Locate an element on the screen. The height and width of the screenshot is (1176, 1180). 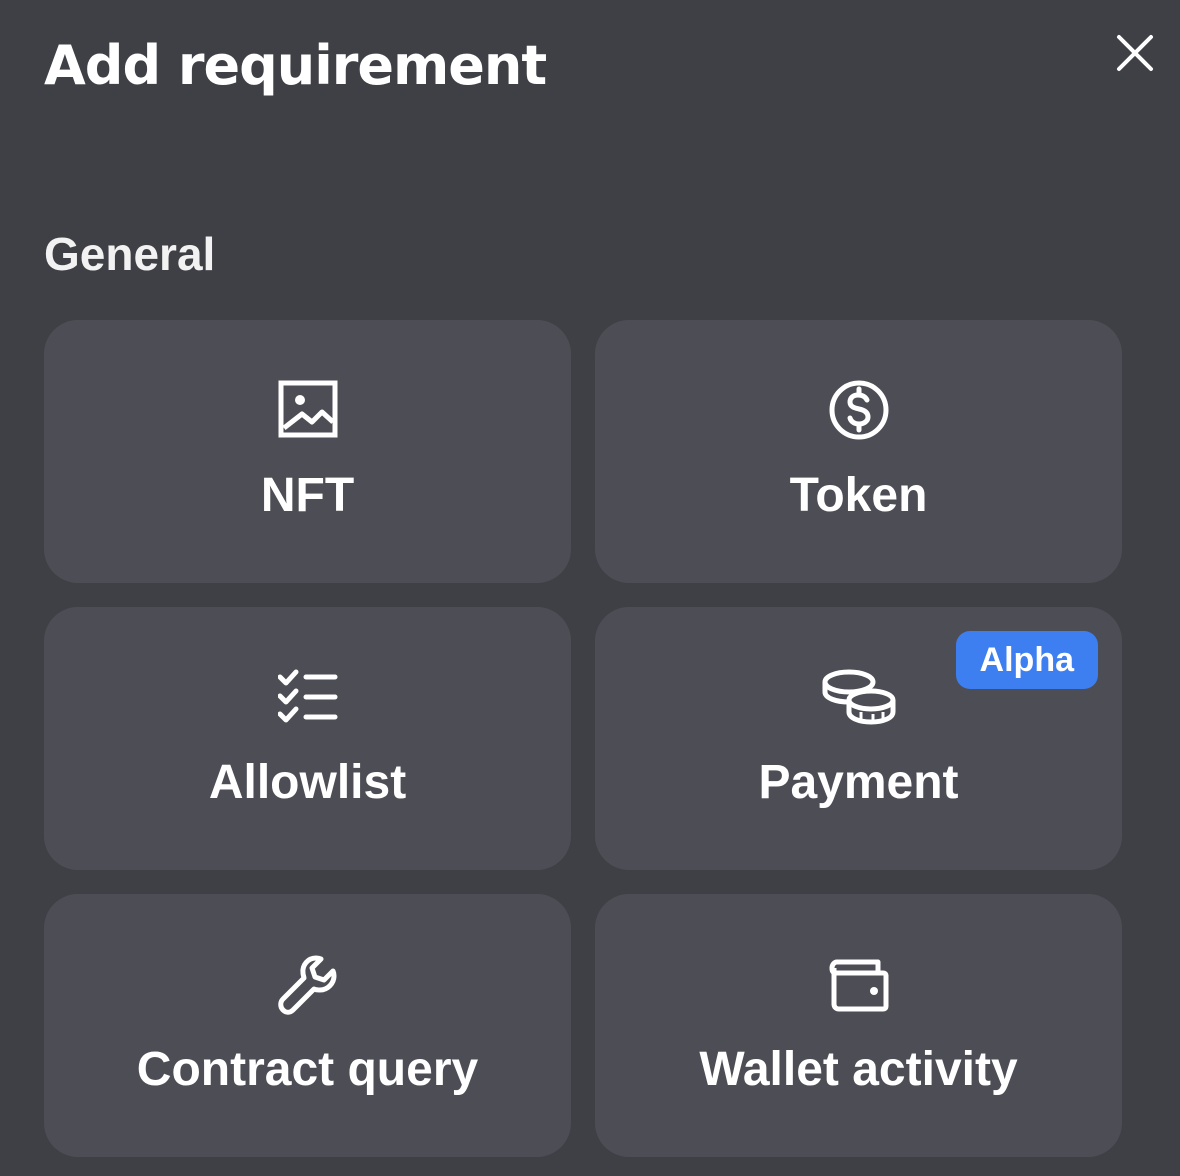
modal-title: Add requirement is located at coordinates (295, 65).